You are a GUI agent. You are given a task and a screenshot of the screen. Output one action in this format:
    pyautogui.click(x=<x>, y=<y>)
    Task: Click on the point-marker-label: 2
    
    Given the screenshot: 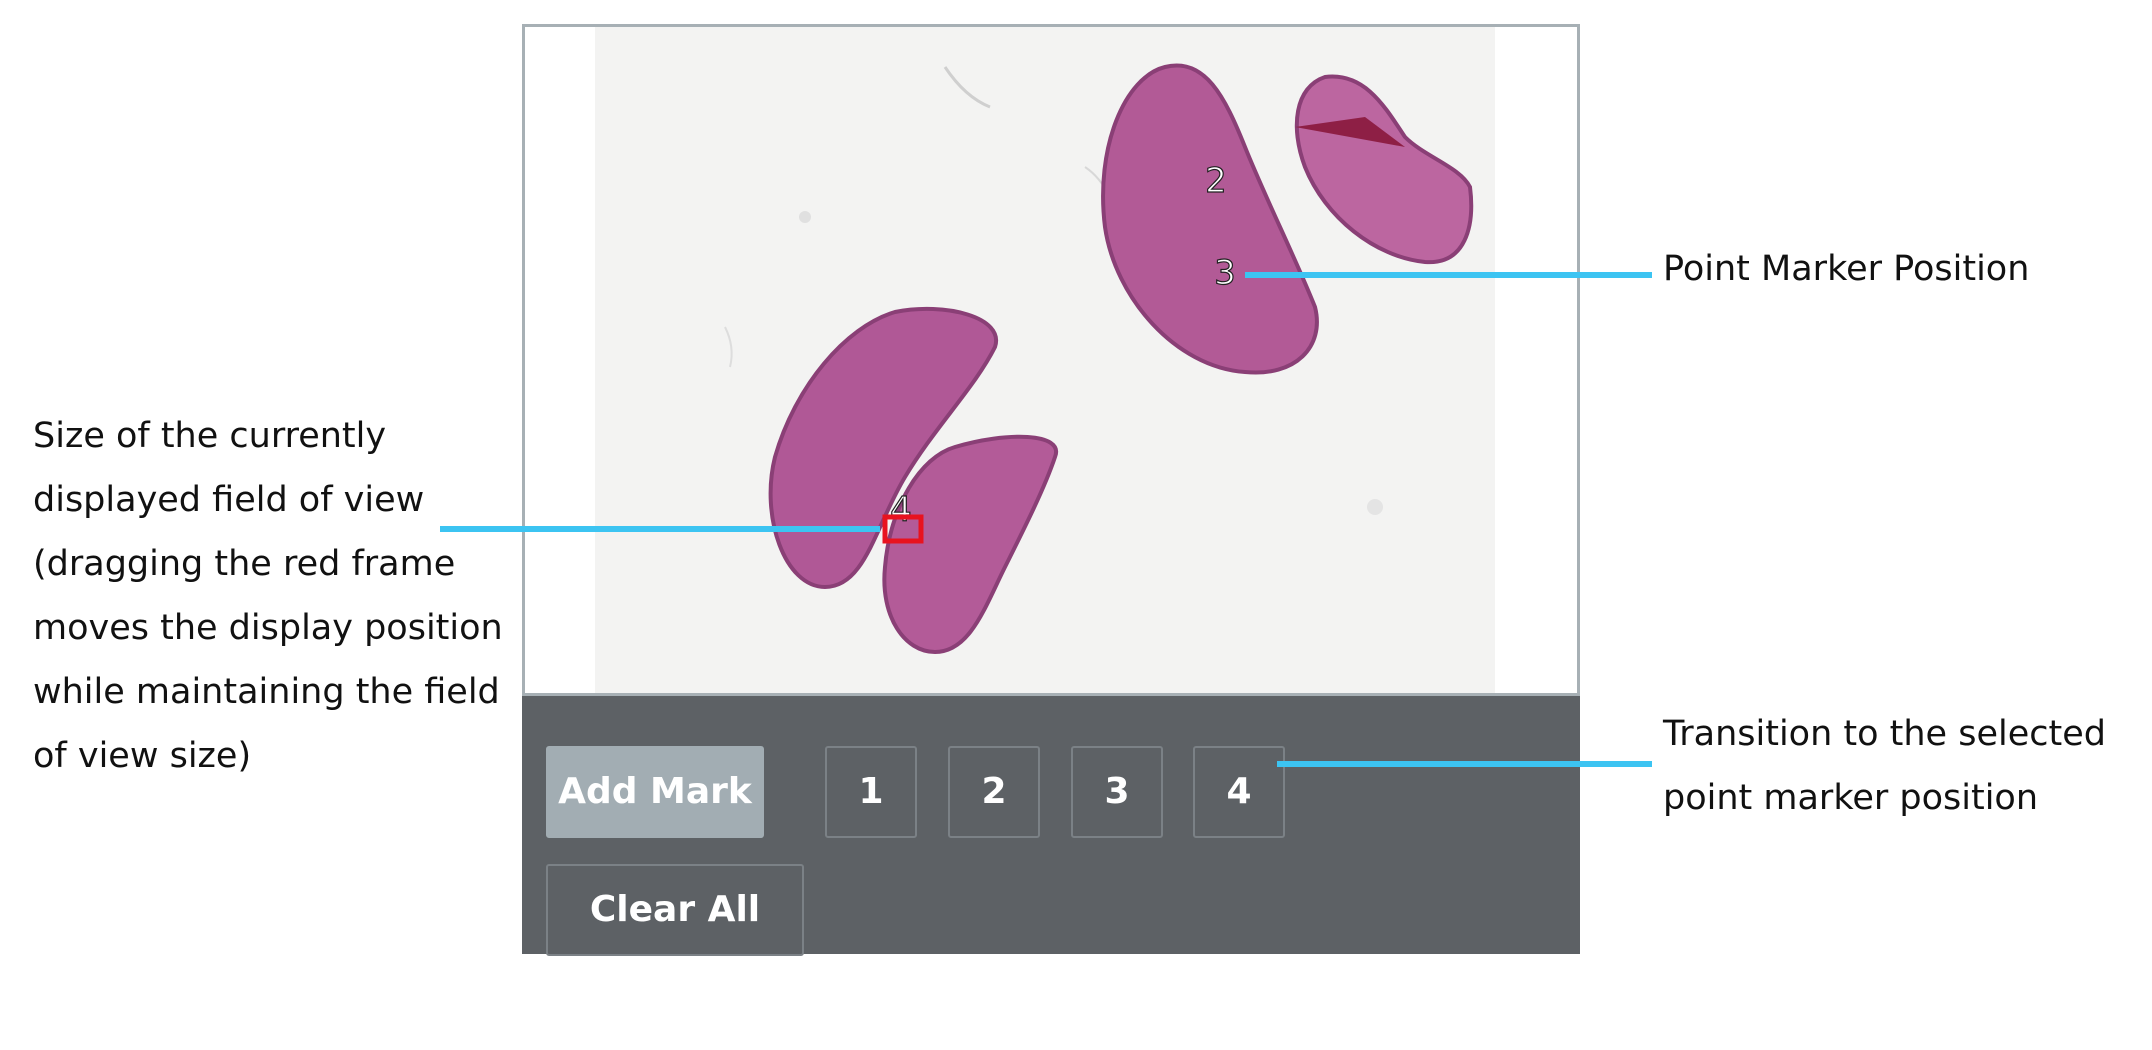 What is the action you would take?
    pyautogui.click(x=1216, y=181)
    